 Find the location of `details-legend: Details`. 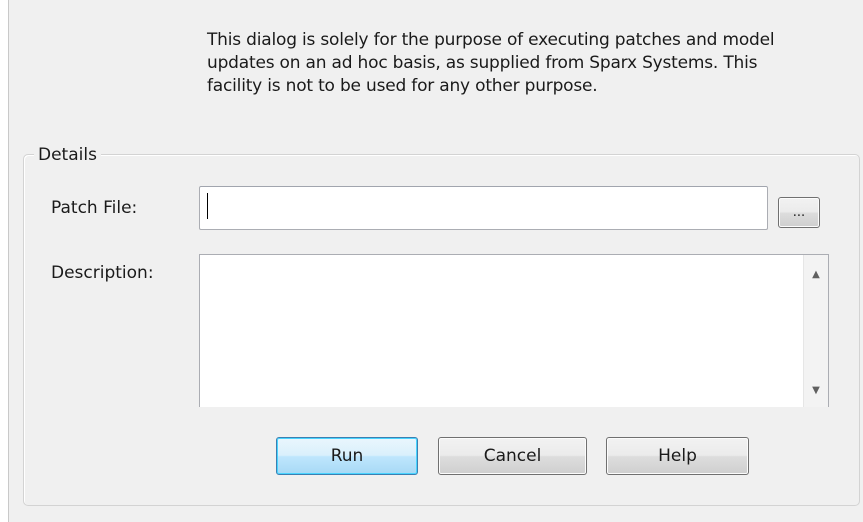

details-legend: Details is located at coordinates (67, 155).